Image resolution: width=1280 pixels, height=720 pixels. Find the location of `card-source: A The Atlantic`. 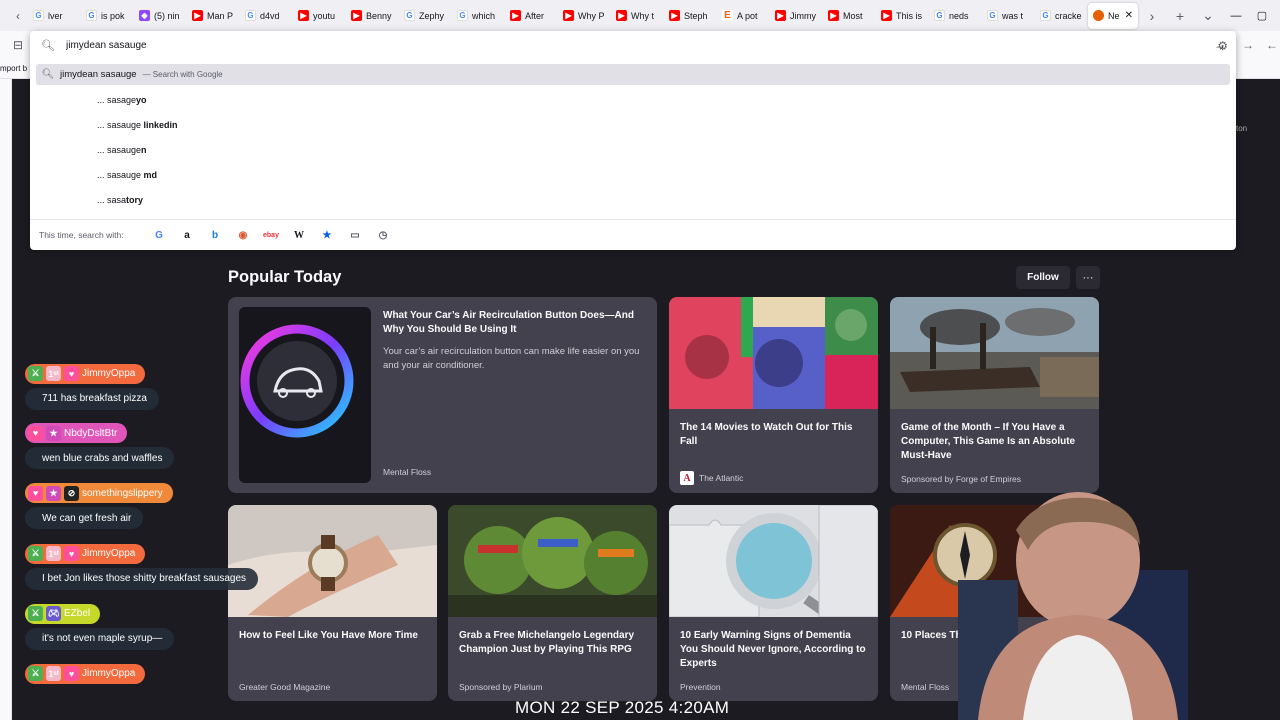

card-source: A The Atlantic is located at coordinates (711, 478).